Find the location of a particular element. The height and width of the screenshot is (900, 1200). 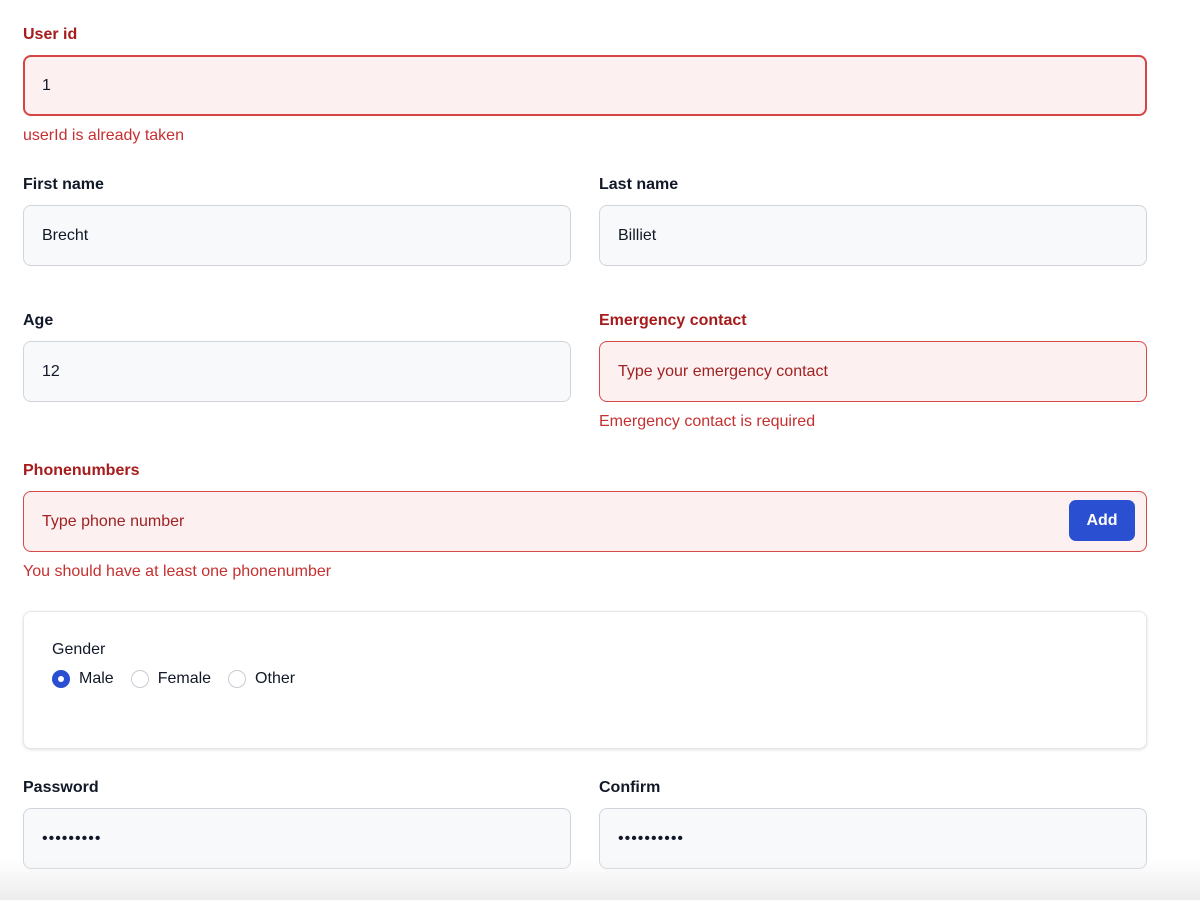

first-name-input: Brecht is located at coordinates (297, 235).